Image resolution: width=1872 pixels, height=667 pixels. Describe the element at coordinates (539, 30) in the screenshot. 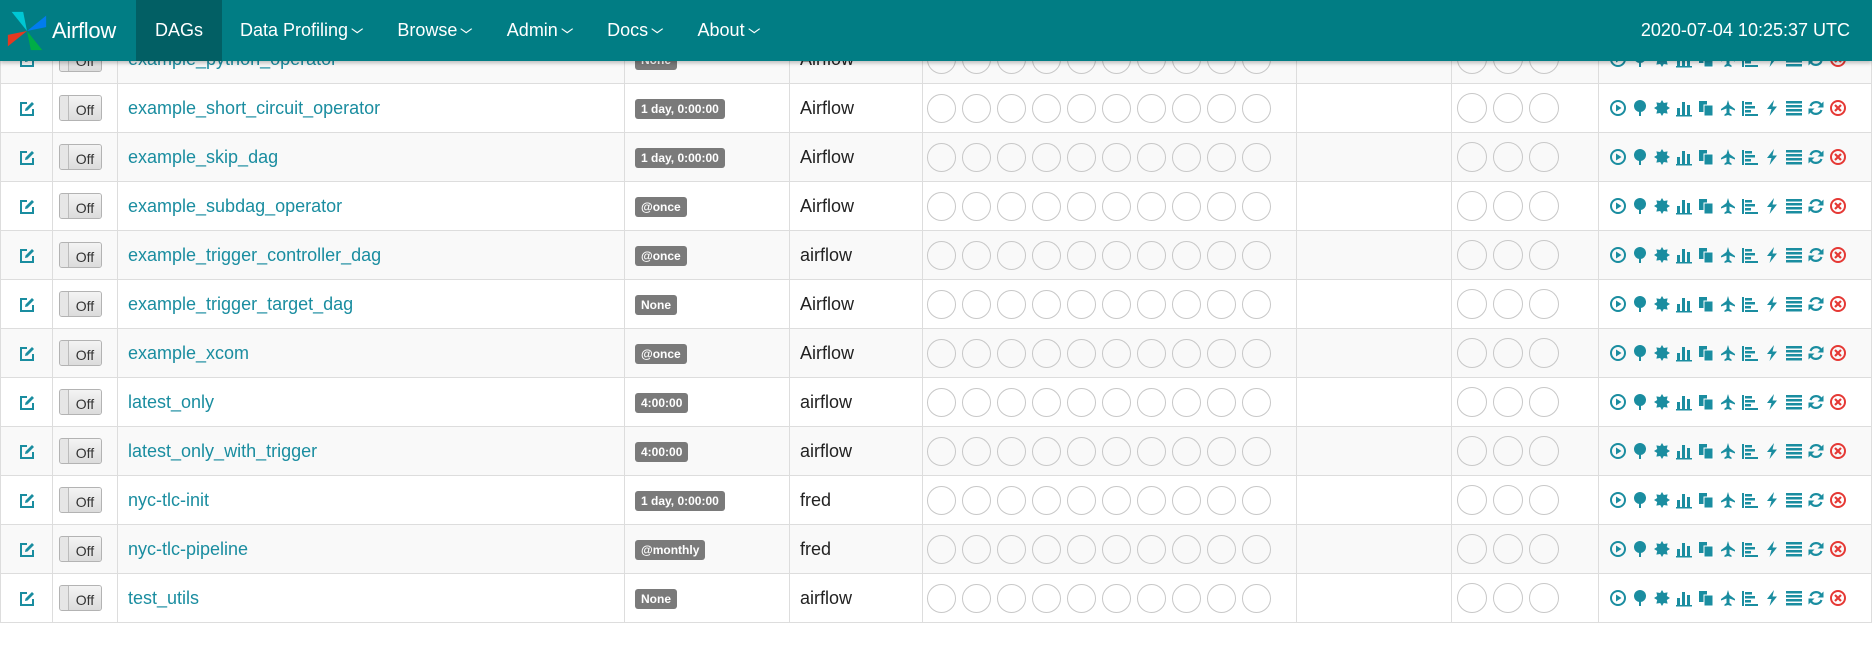

I see `nav-item-admin: Admin ⌵` at that location.